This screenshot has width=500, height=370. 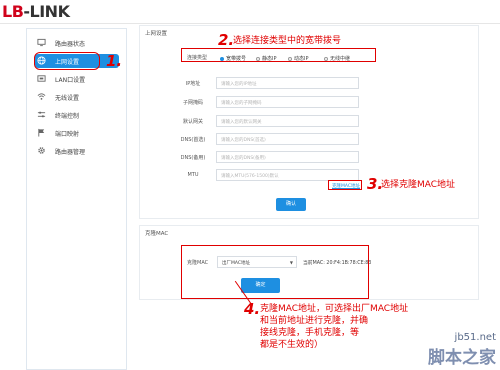 I want to click on sidebar-item-terminal-control: 终端控制, so click(x=77, y=115).